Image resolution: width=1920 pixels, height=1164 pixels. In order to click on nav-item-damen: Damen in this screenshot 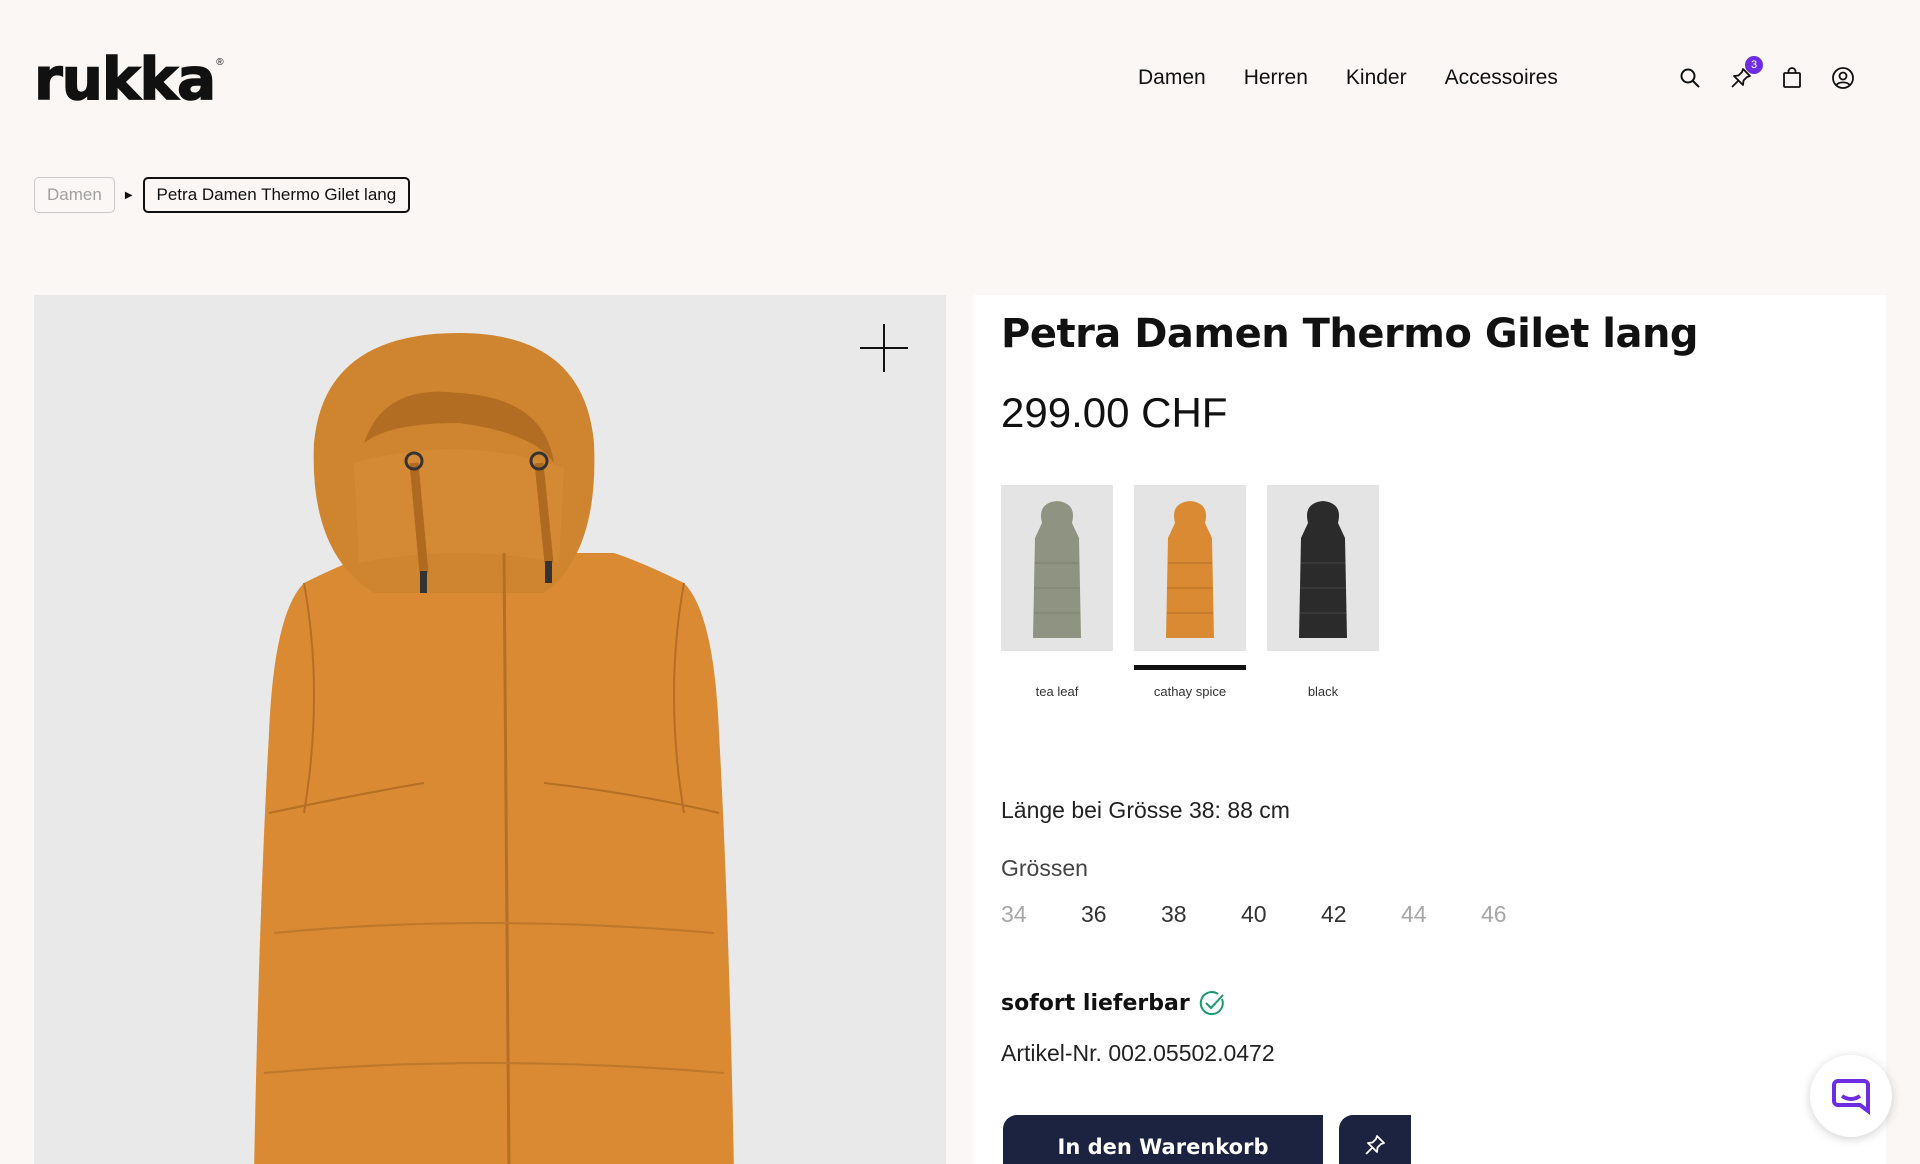, I will do `click(1172, 78)`.